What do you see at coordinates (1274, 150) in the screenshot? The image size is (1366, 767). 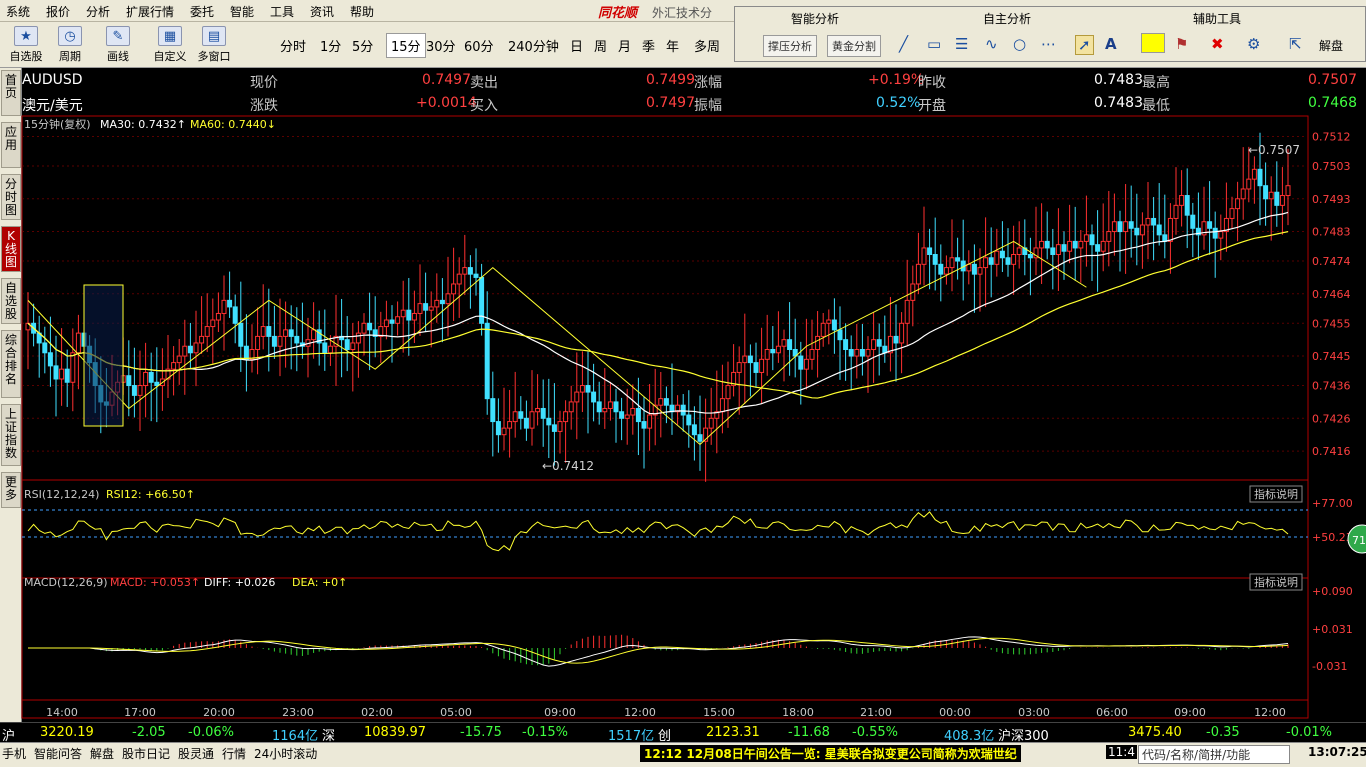 I see `high-annotation: ←0.7507` at bounding box center [1274, 150].